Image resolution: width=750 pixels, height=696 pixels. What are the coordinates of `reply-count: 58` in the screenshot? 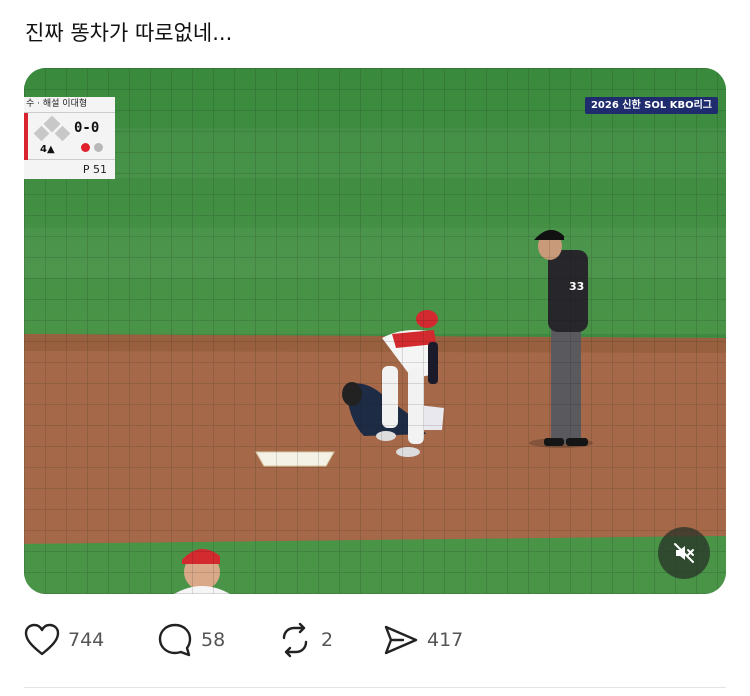 It's located at (213, 640).